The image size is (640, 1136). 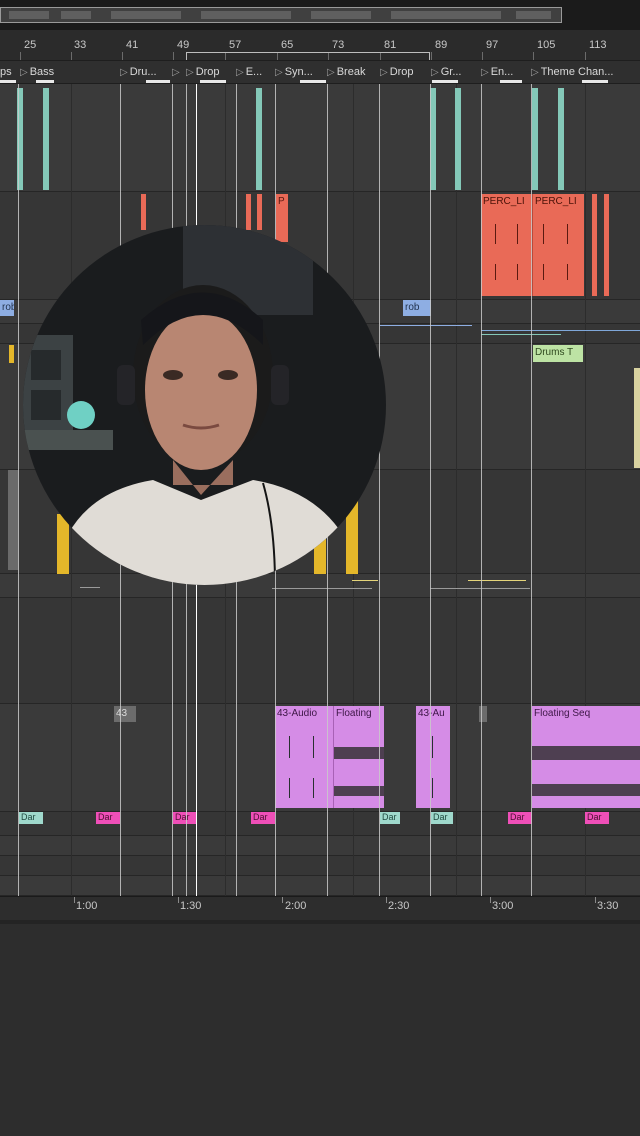 What do you see at coordinates (191, 906) in the screenshot?
I see `time-label: 1:30` at bounding box center [191, 906].